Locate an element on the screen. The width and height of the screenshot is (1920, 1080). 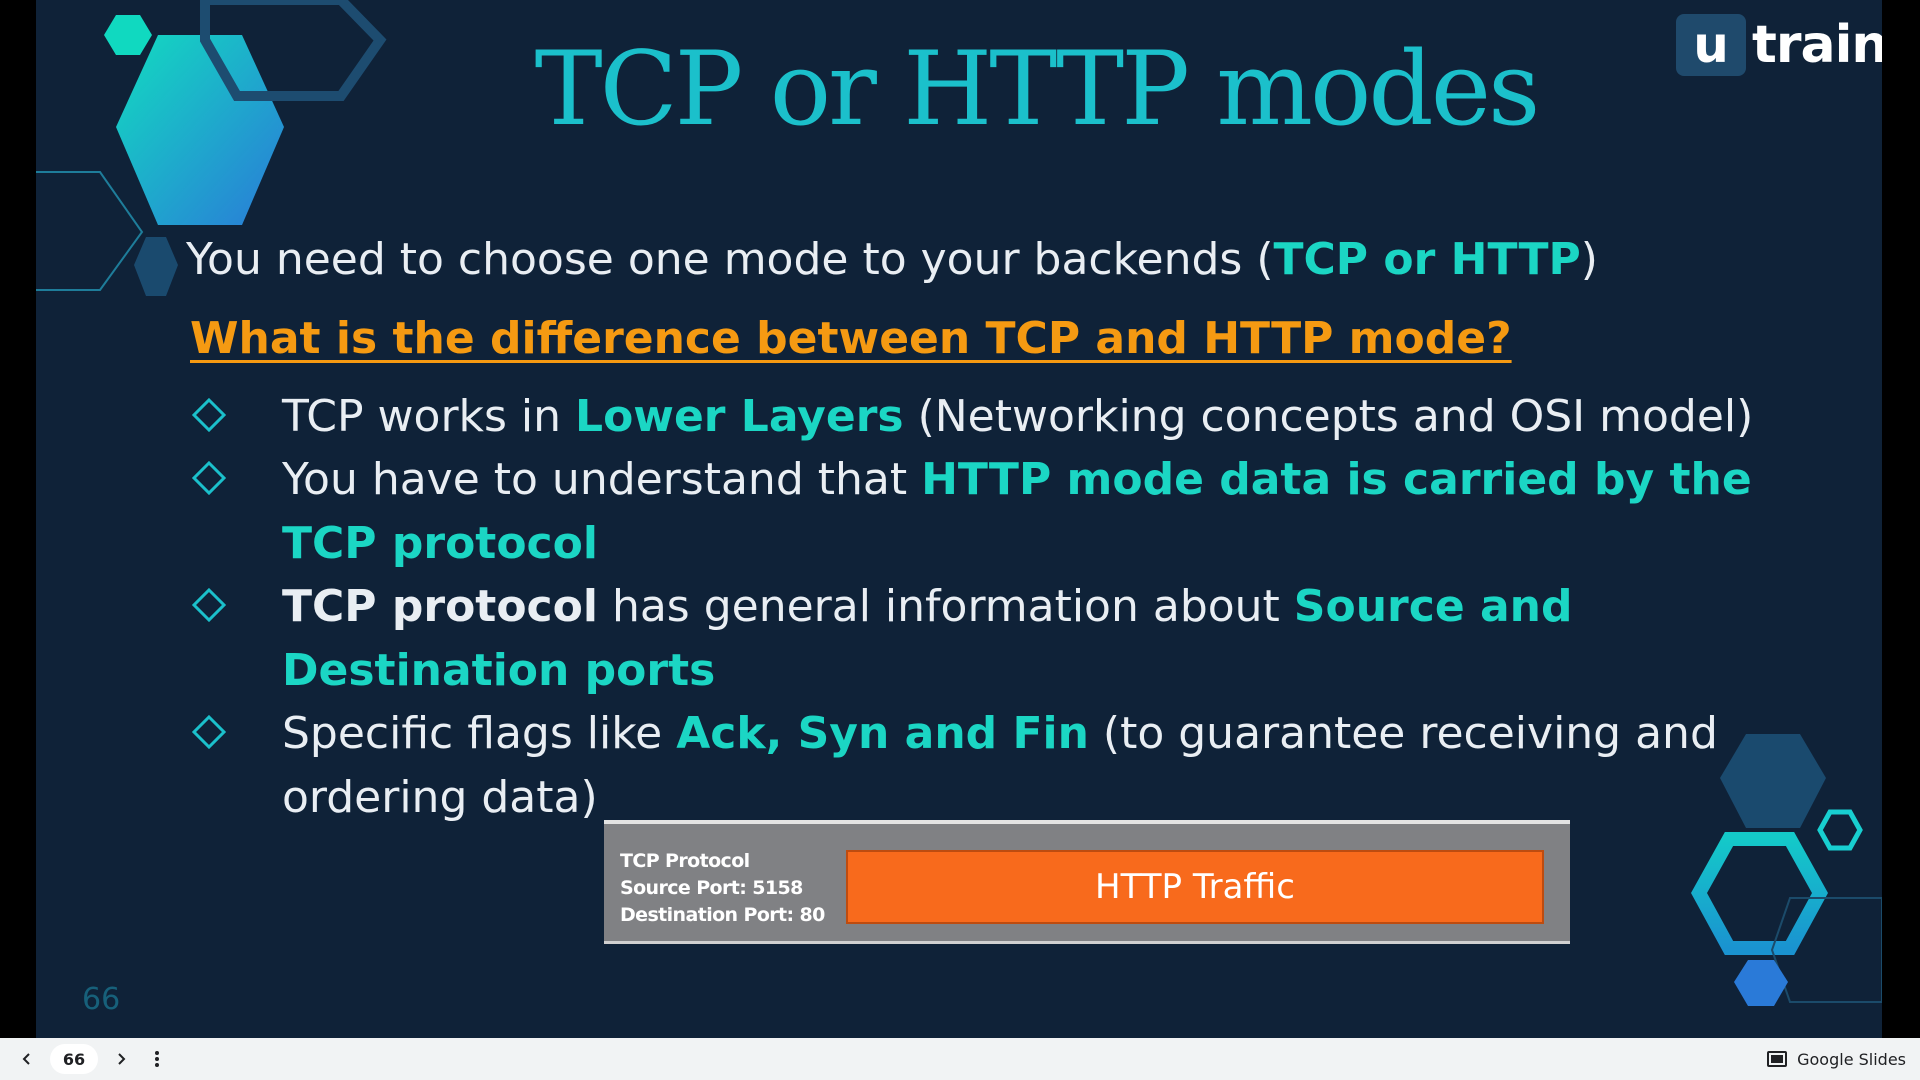
bullet-text: (to guarantee receiving and is located at coordinates (1403, 733).